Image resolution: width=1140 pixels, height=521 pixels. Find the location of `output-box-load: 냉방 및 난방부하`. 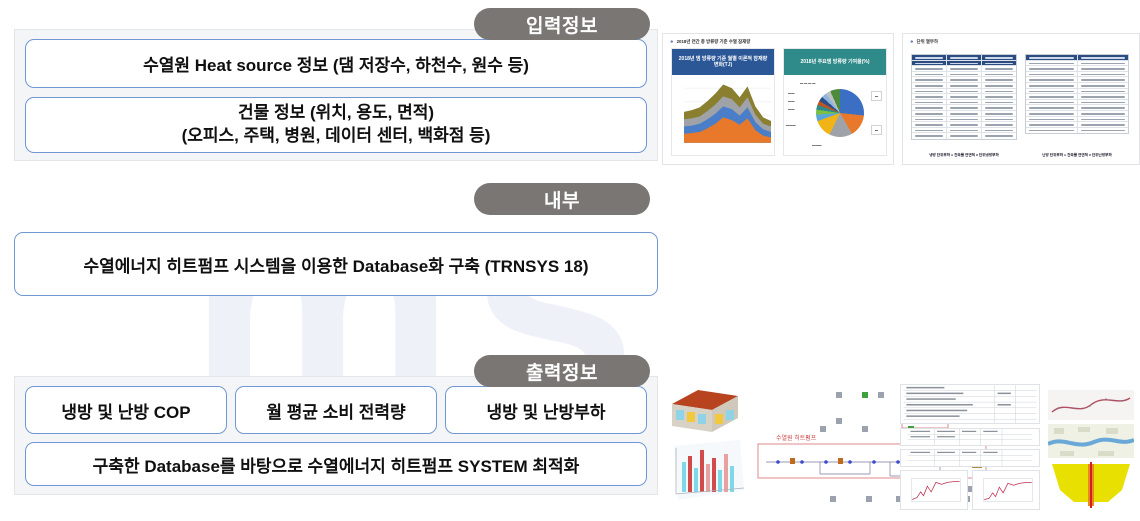

output-box-load: 냉방 및 난방부하 is located at coordinates (546, 410).